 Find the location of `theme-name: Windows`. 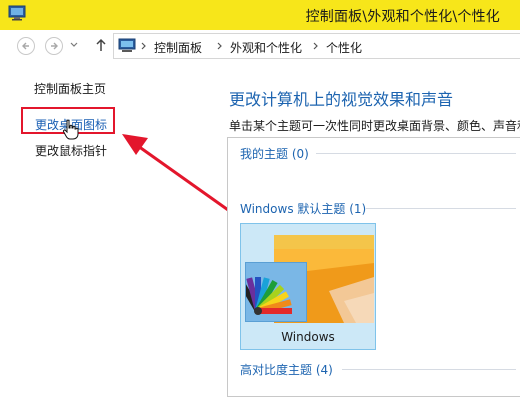

theme-name: Windows is located at coordinates (308, 337).